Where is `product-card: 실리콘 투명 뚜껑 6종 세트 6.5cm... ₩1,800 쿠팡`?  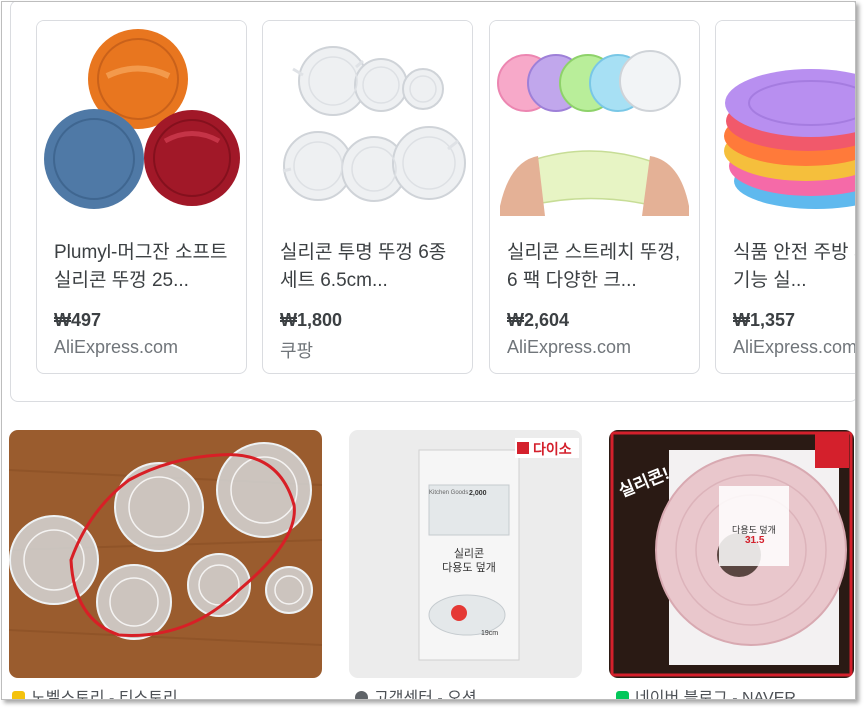 product-card: 실리콘 투명 뚜껑 6종 세트 6.5cm... ₩1,800 쿠팡 is located at coordinates (367, 197).